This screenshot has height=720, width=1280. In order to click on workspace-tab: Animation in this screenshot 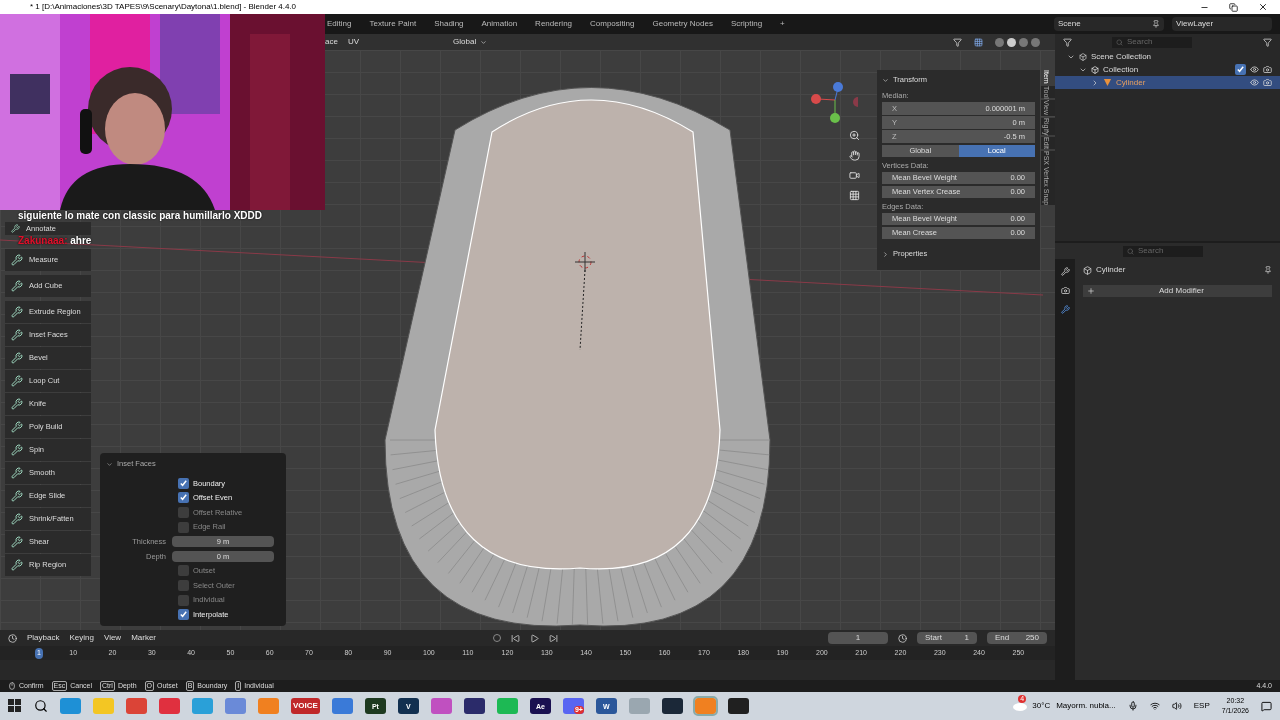, I will do `click(499, 24)`.